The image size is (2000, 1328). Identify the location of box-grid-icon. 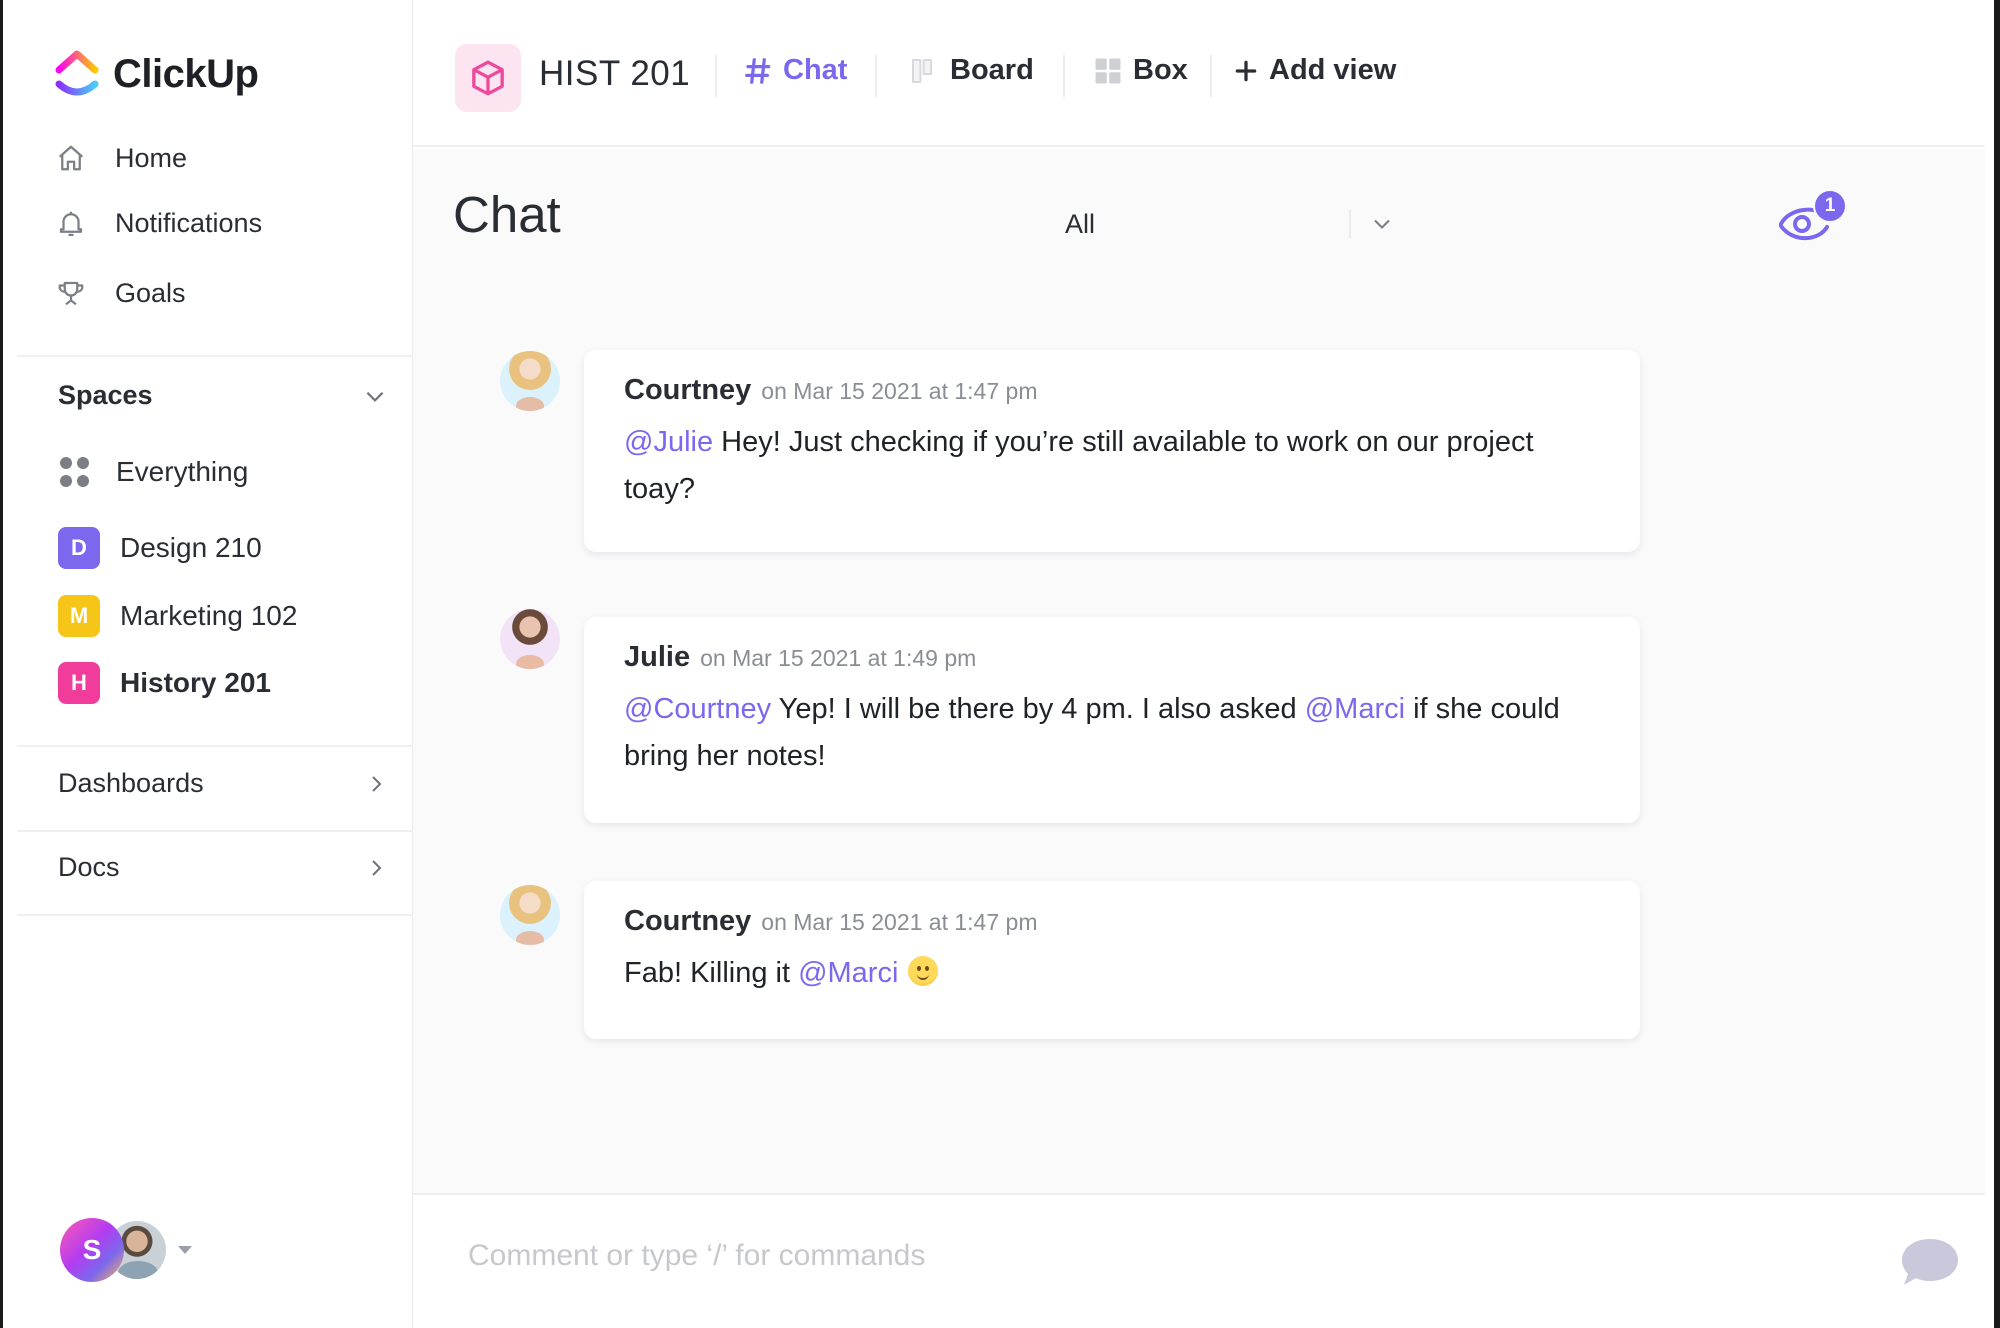
(1108, 71).